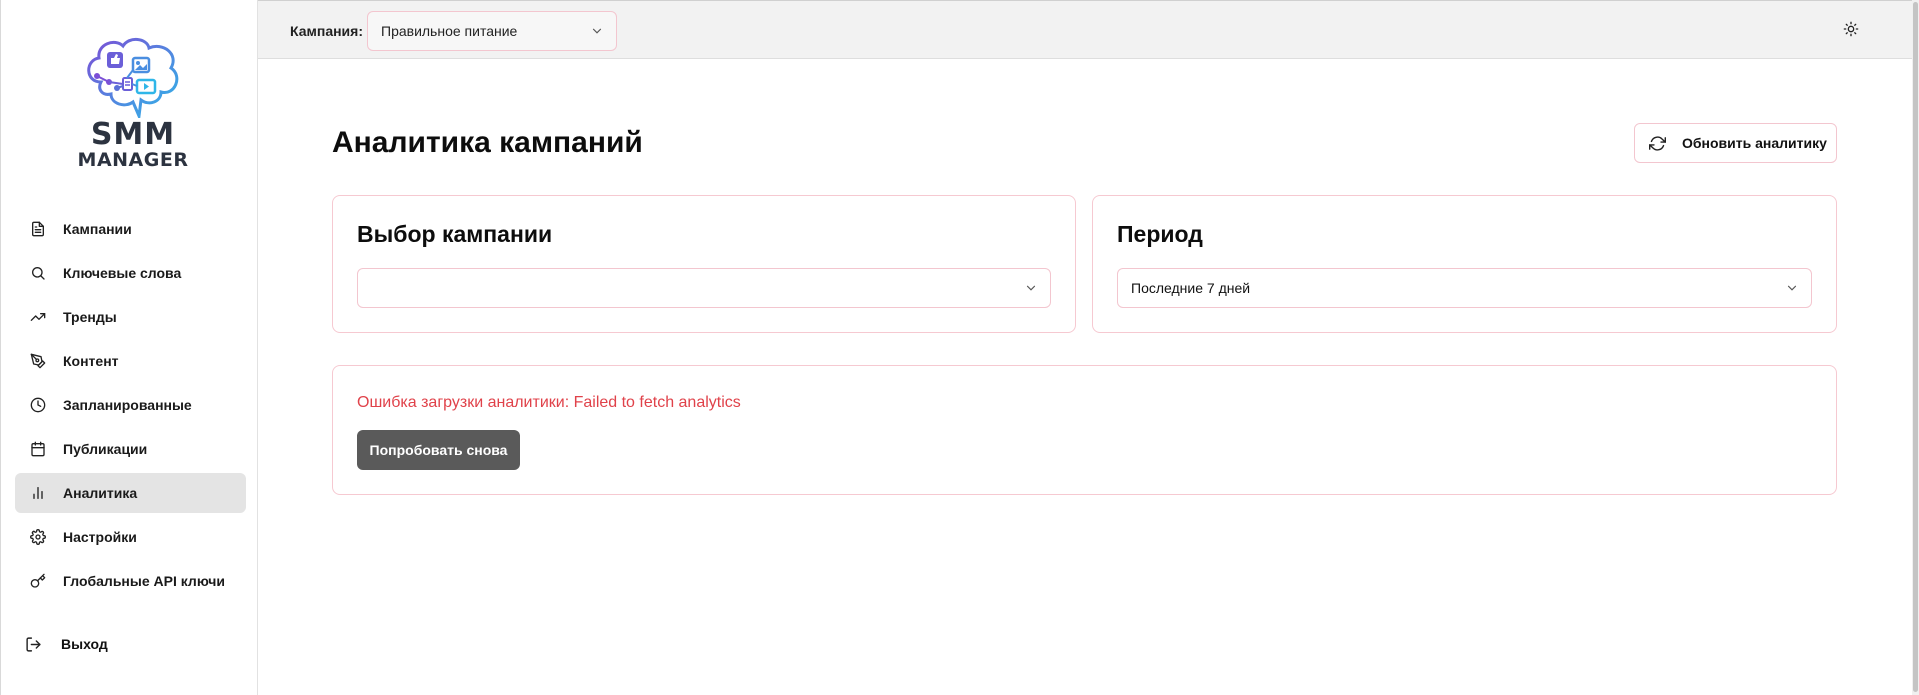 This screenshot has width=1919, height=695. I want to click on refresh-analytics-label: Обновить аналитику, so click(1754, 143).